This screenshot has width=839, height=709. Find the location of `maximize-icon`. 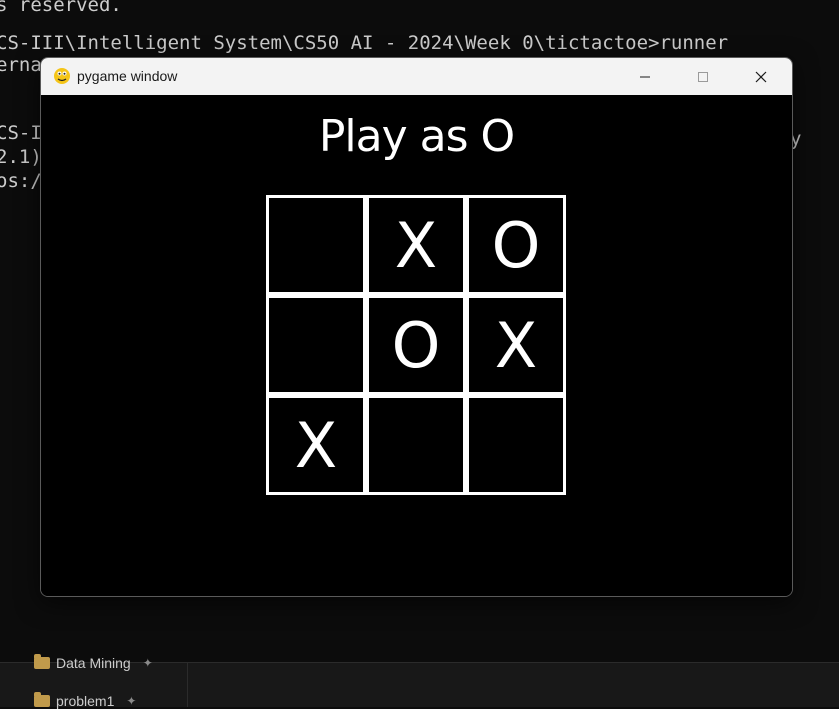

maximize-icon is located at coordinates (703, 76).